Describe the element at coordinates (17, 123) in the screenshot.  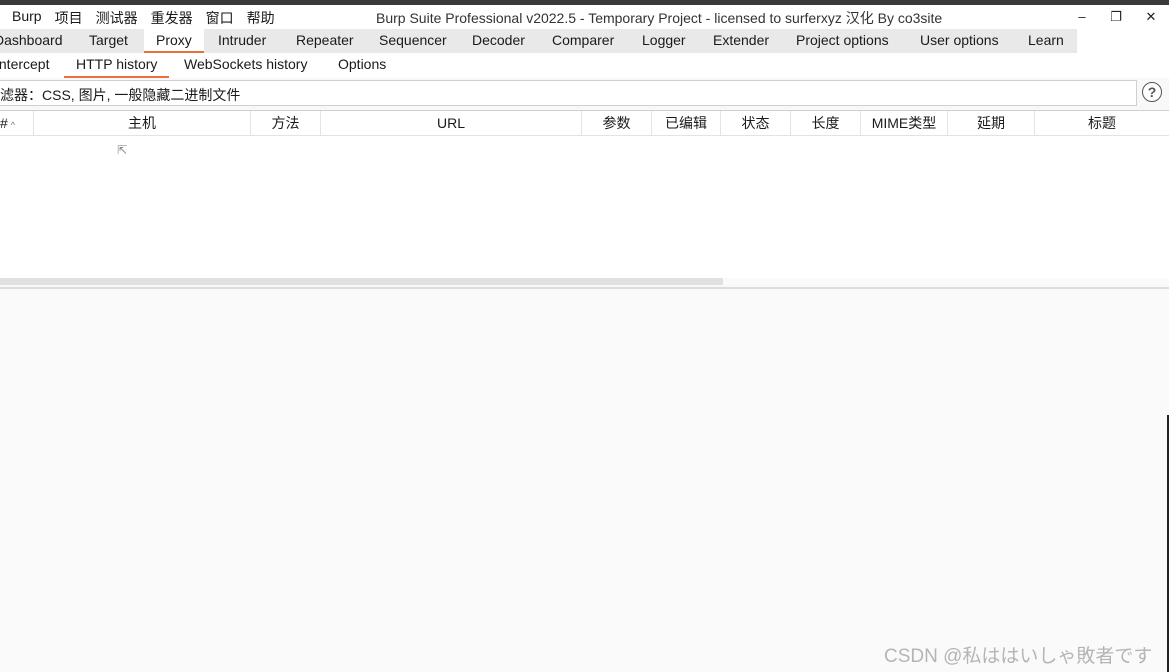
I see `column-header-number: # ^` at that location.